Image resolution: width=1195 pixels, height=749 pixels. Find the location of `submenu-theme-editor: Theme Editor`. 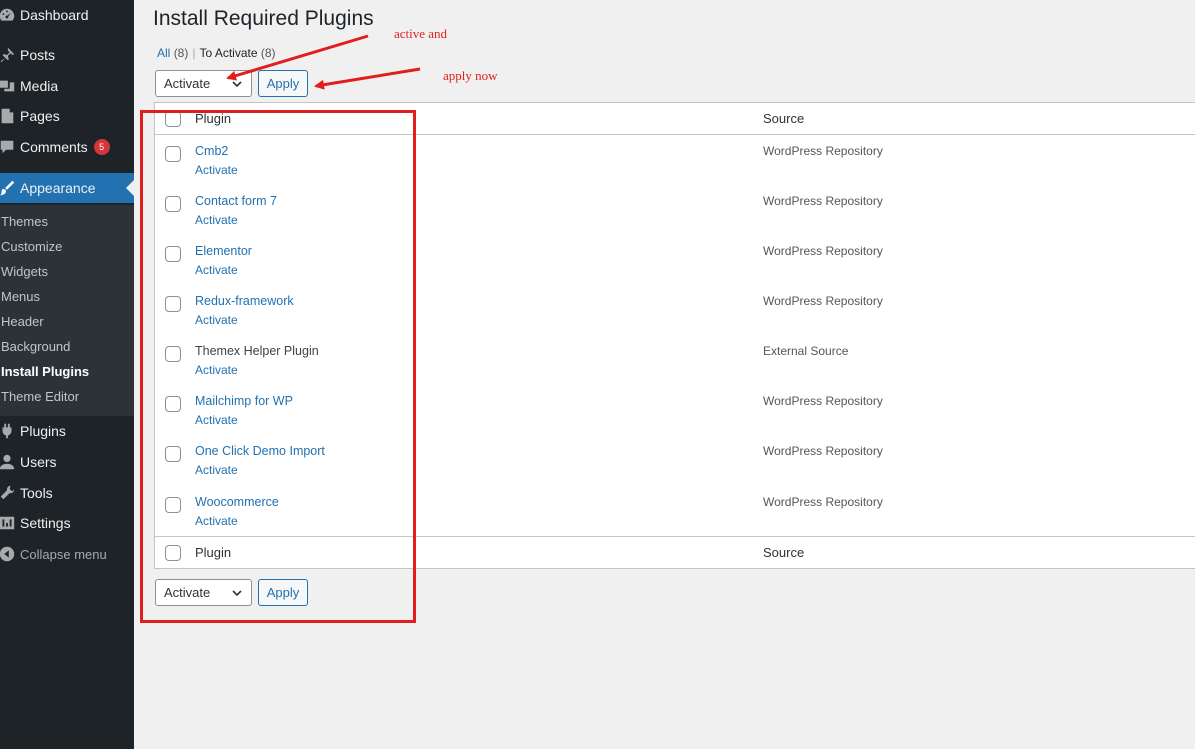

submenu-theme-editor: Theme Editor is located at coordinates (67, 397).